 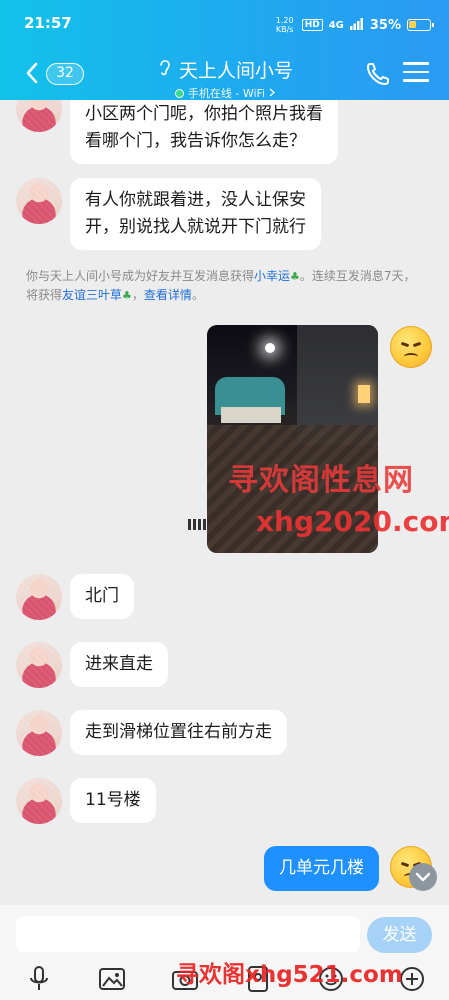 What do you see at coordinates (197, 295) in the screenshot?
I see `system-note-text: 。` at bounding box center [197, 295].